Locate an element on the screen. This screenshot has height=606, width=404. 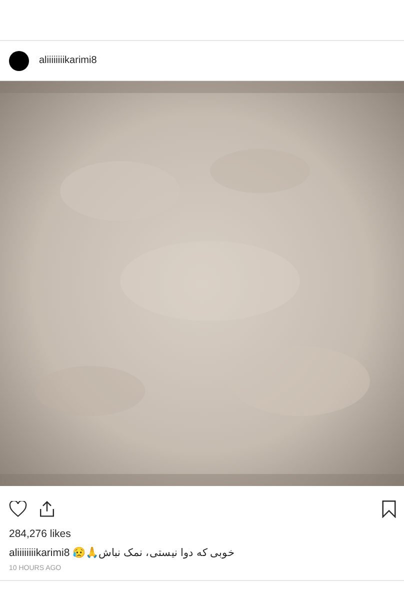
heart-icon is located at coordinates (18, 509).